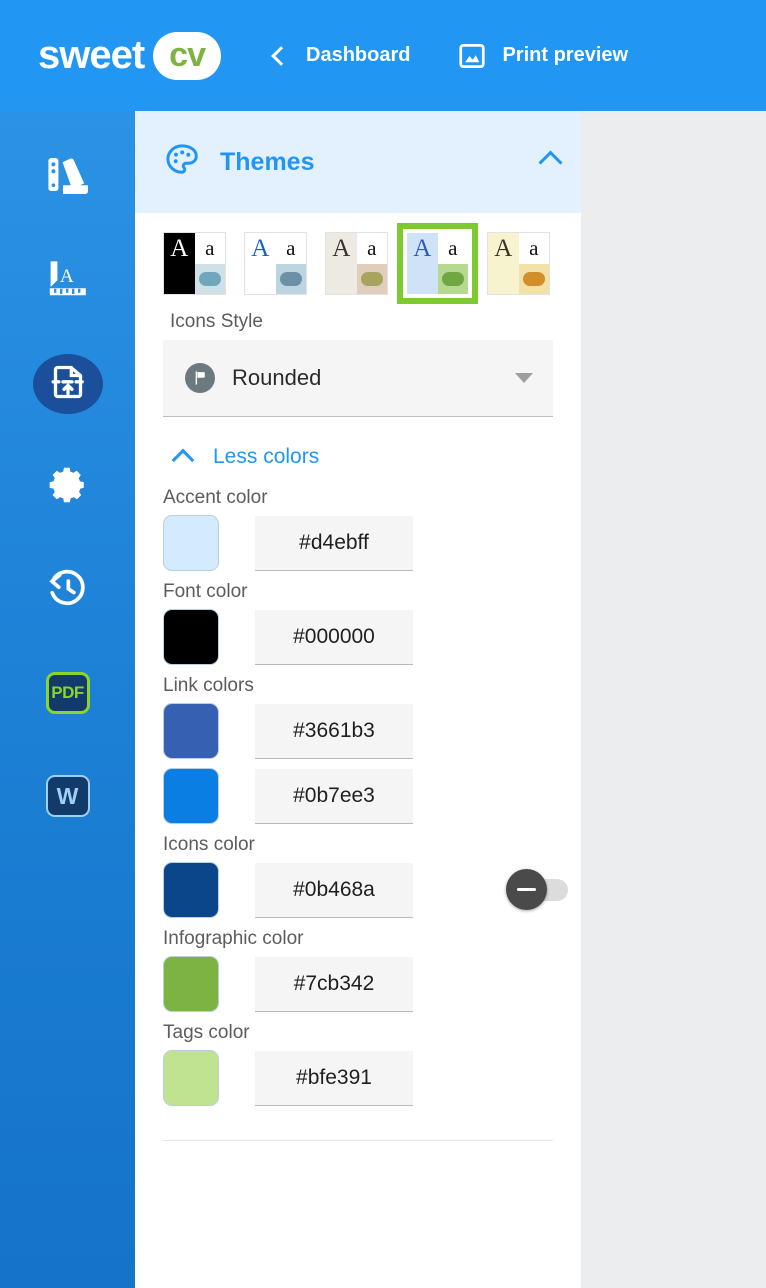  I want to click on toggle-knob, so click(526, 889).